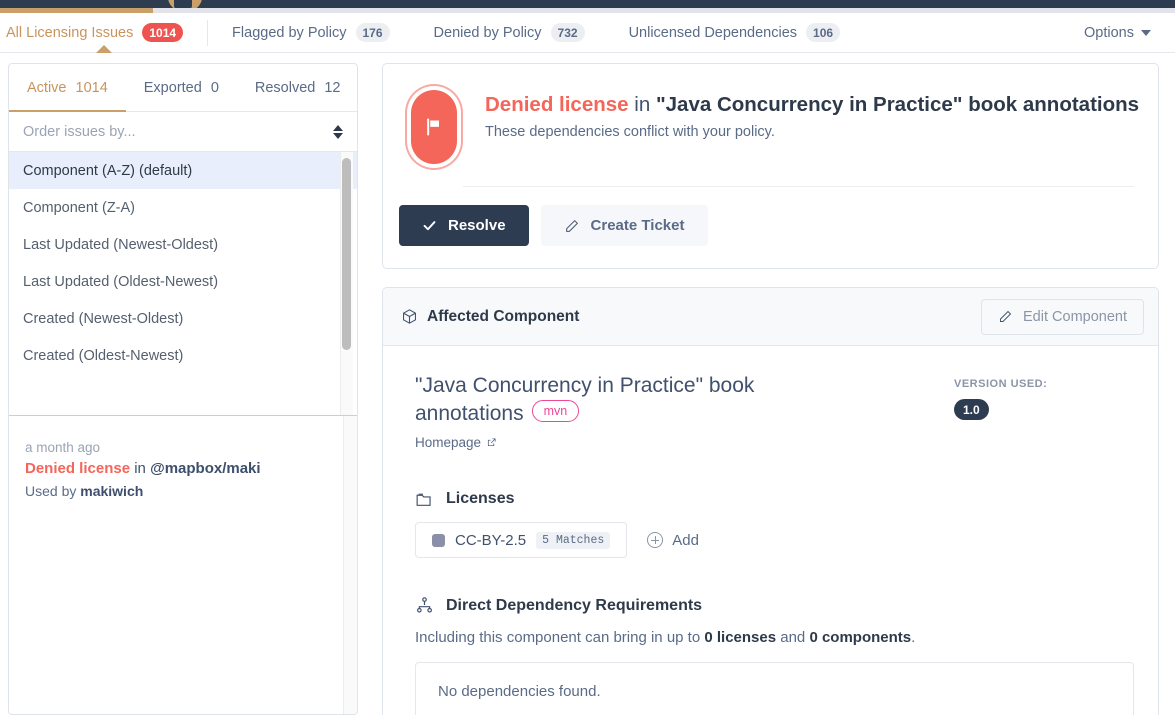  Describe the element at coordinates (214, 87) in the screenshot. I see `sidebar-tab-exported-count: 0` at that location.